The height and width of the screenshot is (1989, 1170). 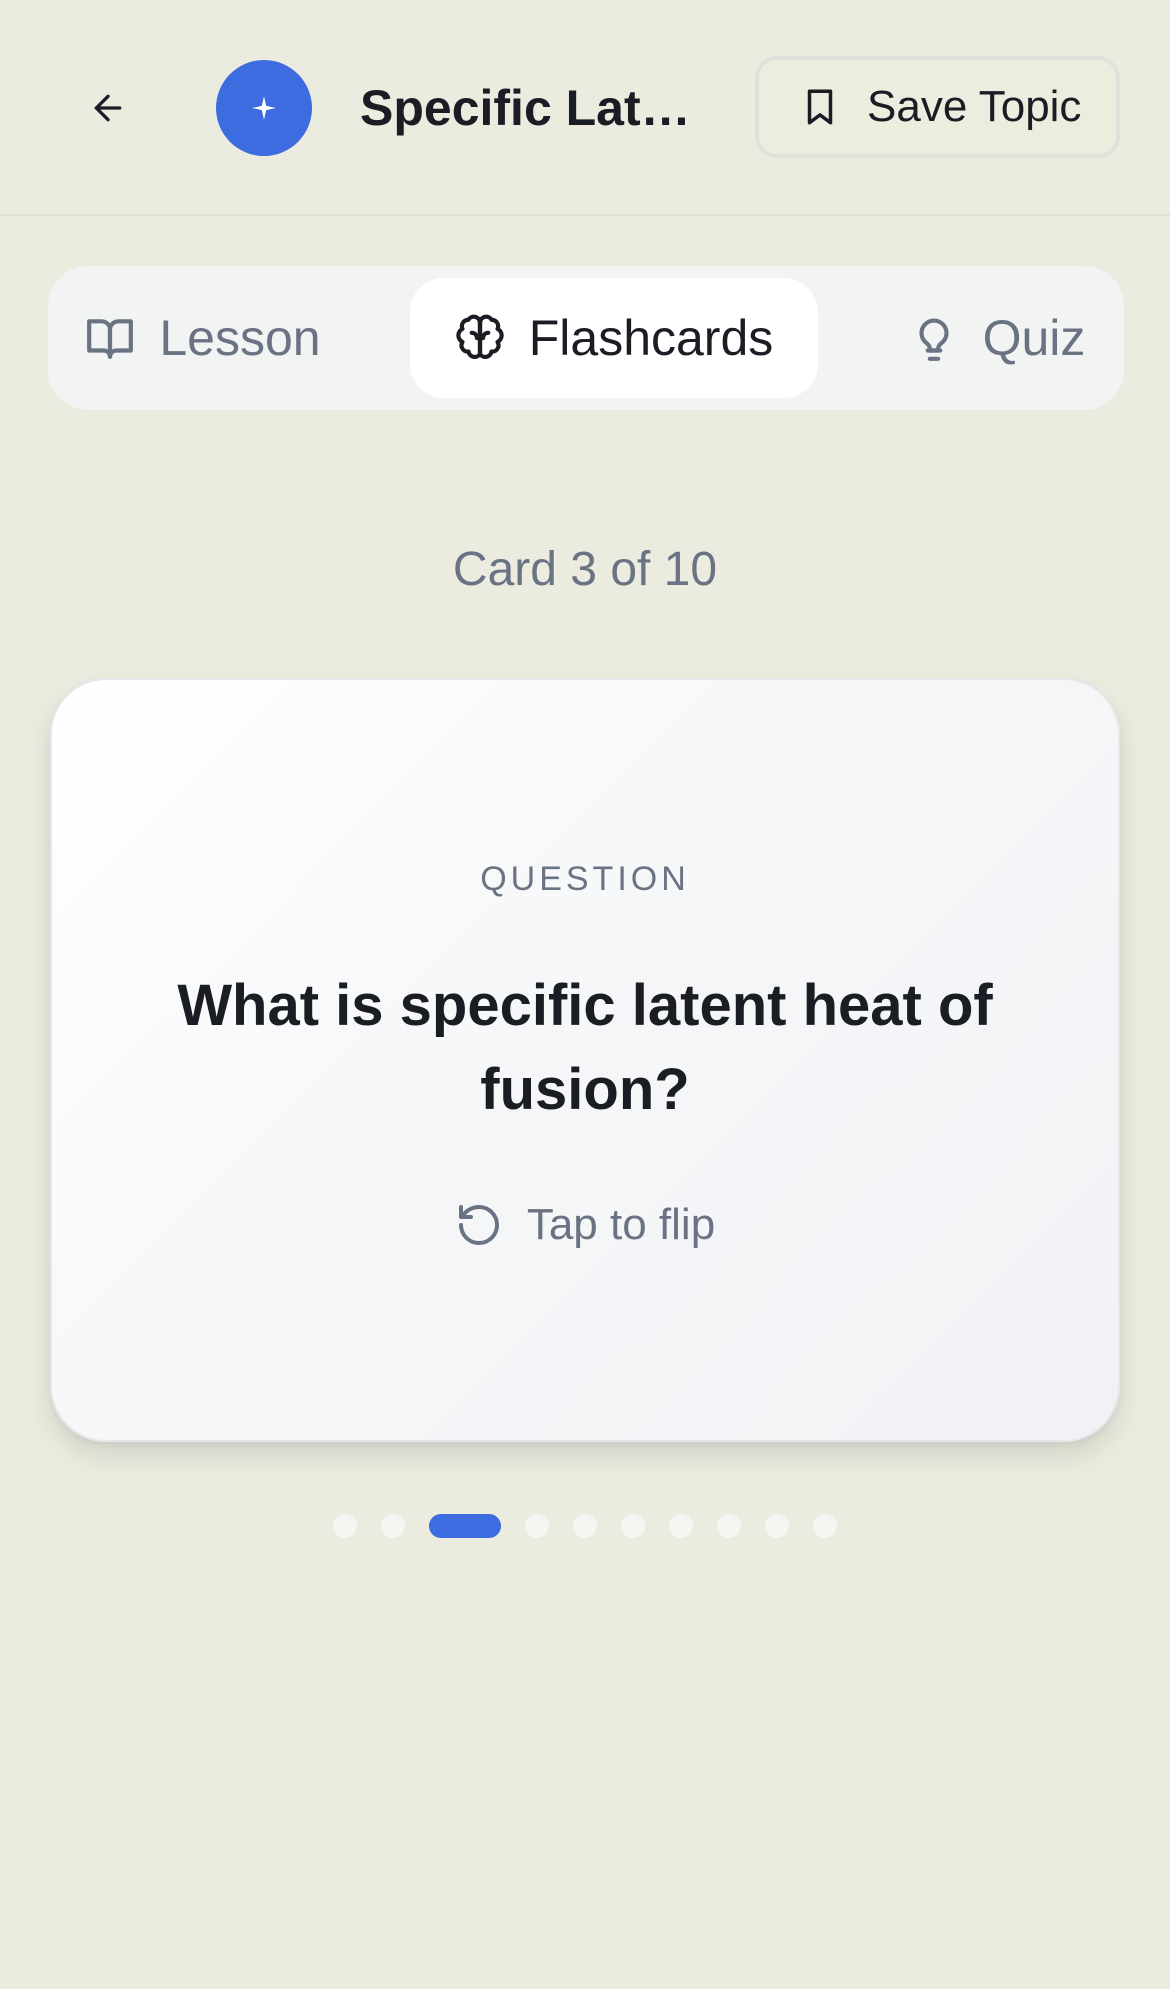 I want to click on card-pagination, so click(x=585, y=1526).